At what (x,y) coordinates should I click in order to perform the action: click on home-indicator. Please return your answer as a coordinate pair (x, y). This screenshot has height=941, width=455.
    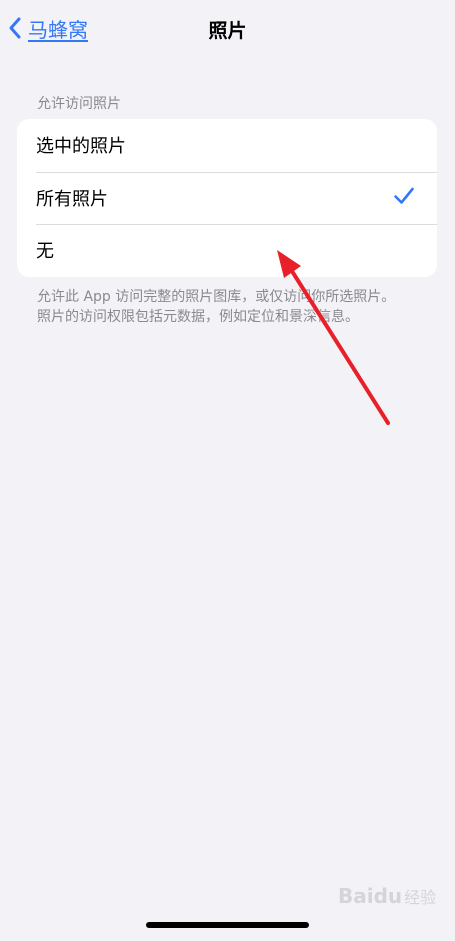
    Looking at the image, I should click on (227, 925).